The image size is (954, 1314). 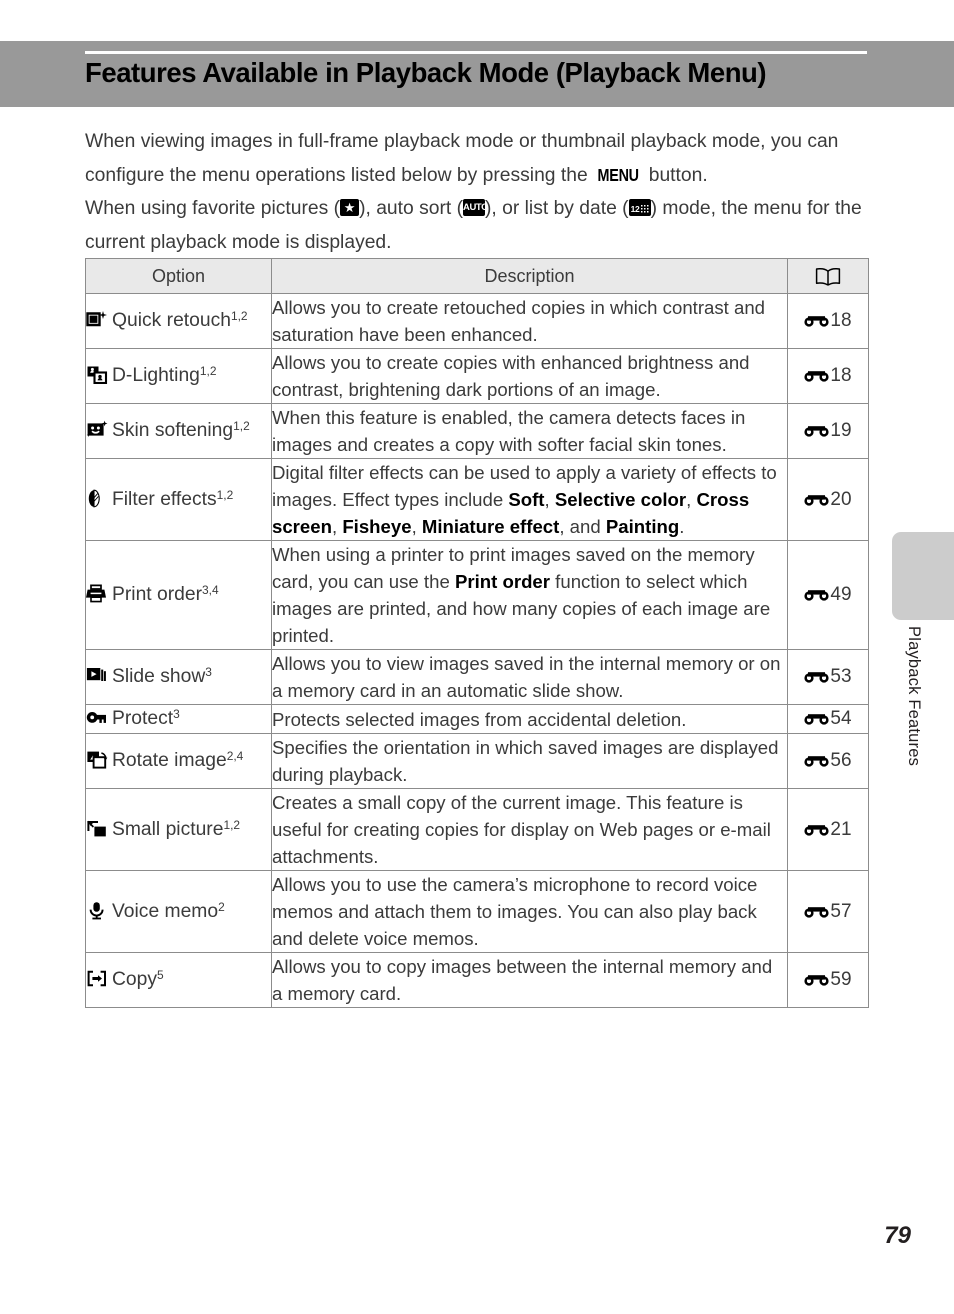 I want to click on emphasis-term: Fisheye, so click(x=377, y=526).